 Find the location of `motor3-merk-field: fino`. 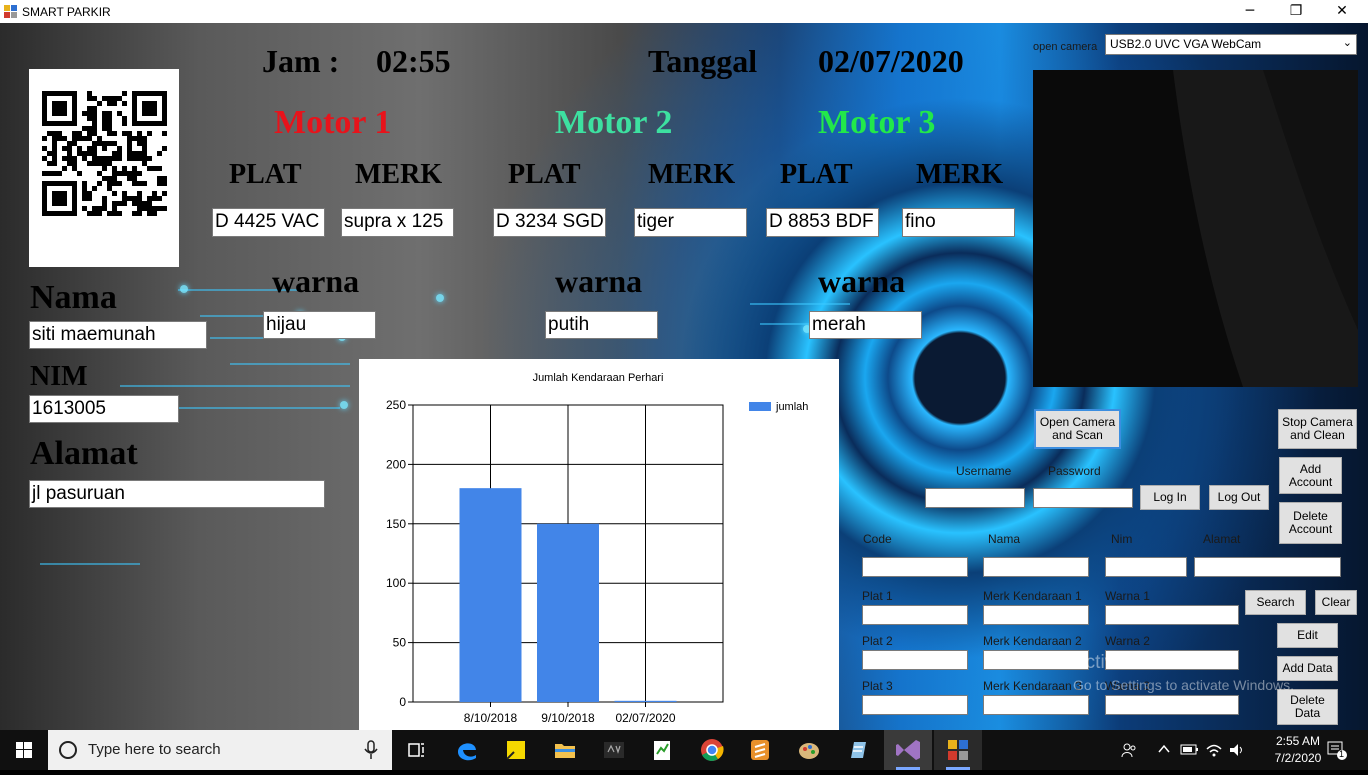

motor3-merk-field: fino is located at coordinates (958, 222).